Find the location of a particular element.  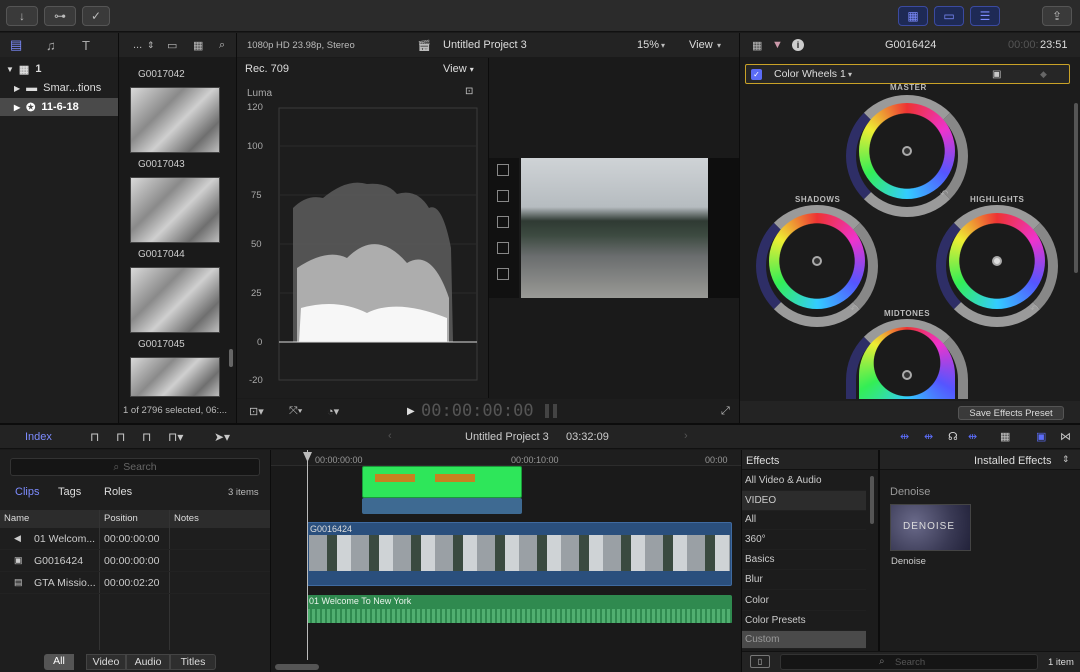

index-tab-roles: Roles is located at coordinates (118, 492).